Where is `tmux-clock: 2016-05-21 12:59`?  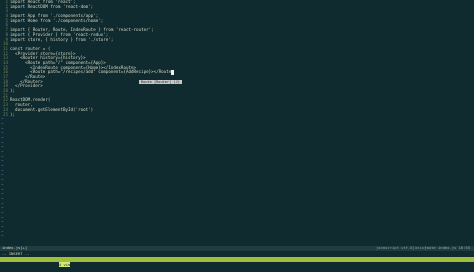
tmux-clock: 2016-05-21 12:59 is located at coordinates (451, 269).